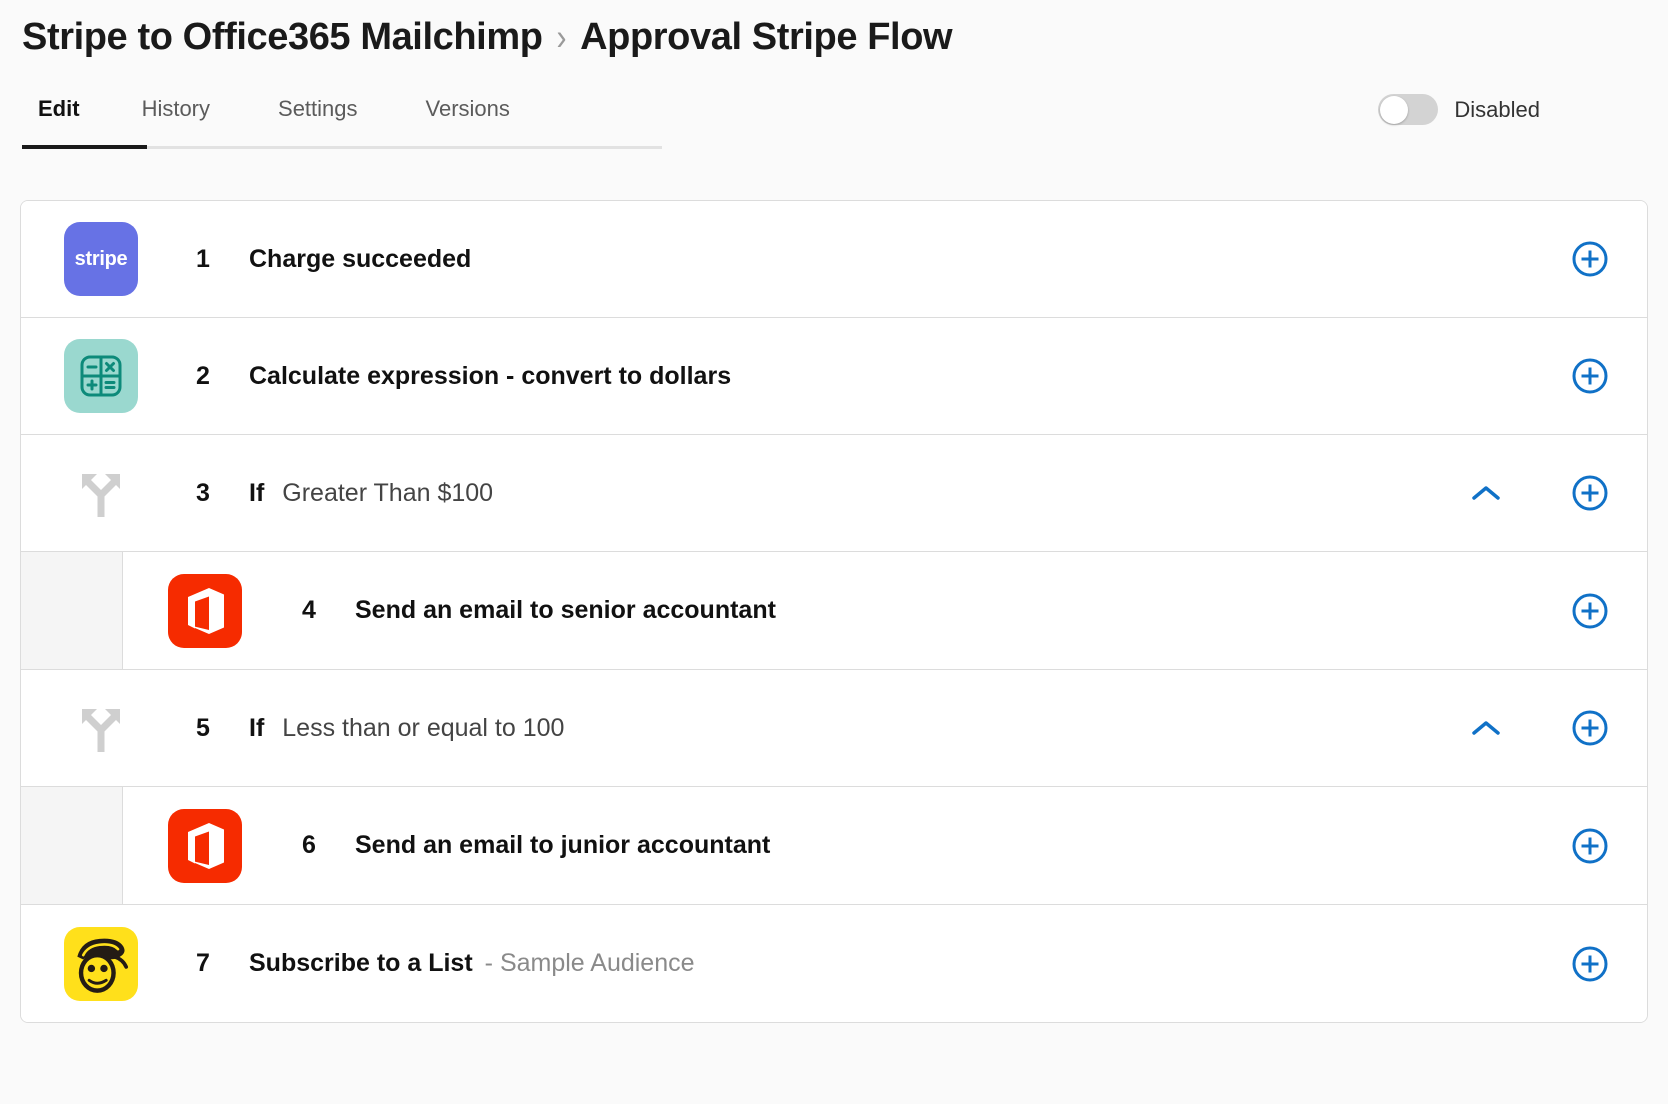  I want to click on mailchimp-icon, so click(101, 963).